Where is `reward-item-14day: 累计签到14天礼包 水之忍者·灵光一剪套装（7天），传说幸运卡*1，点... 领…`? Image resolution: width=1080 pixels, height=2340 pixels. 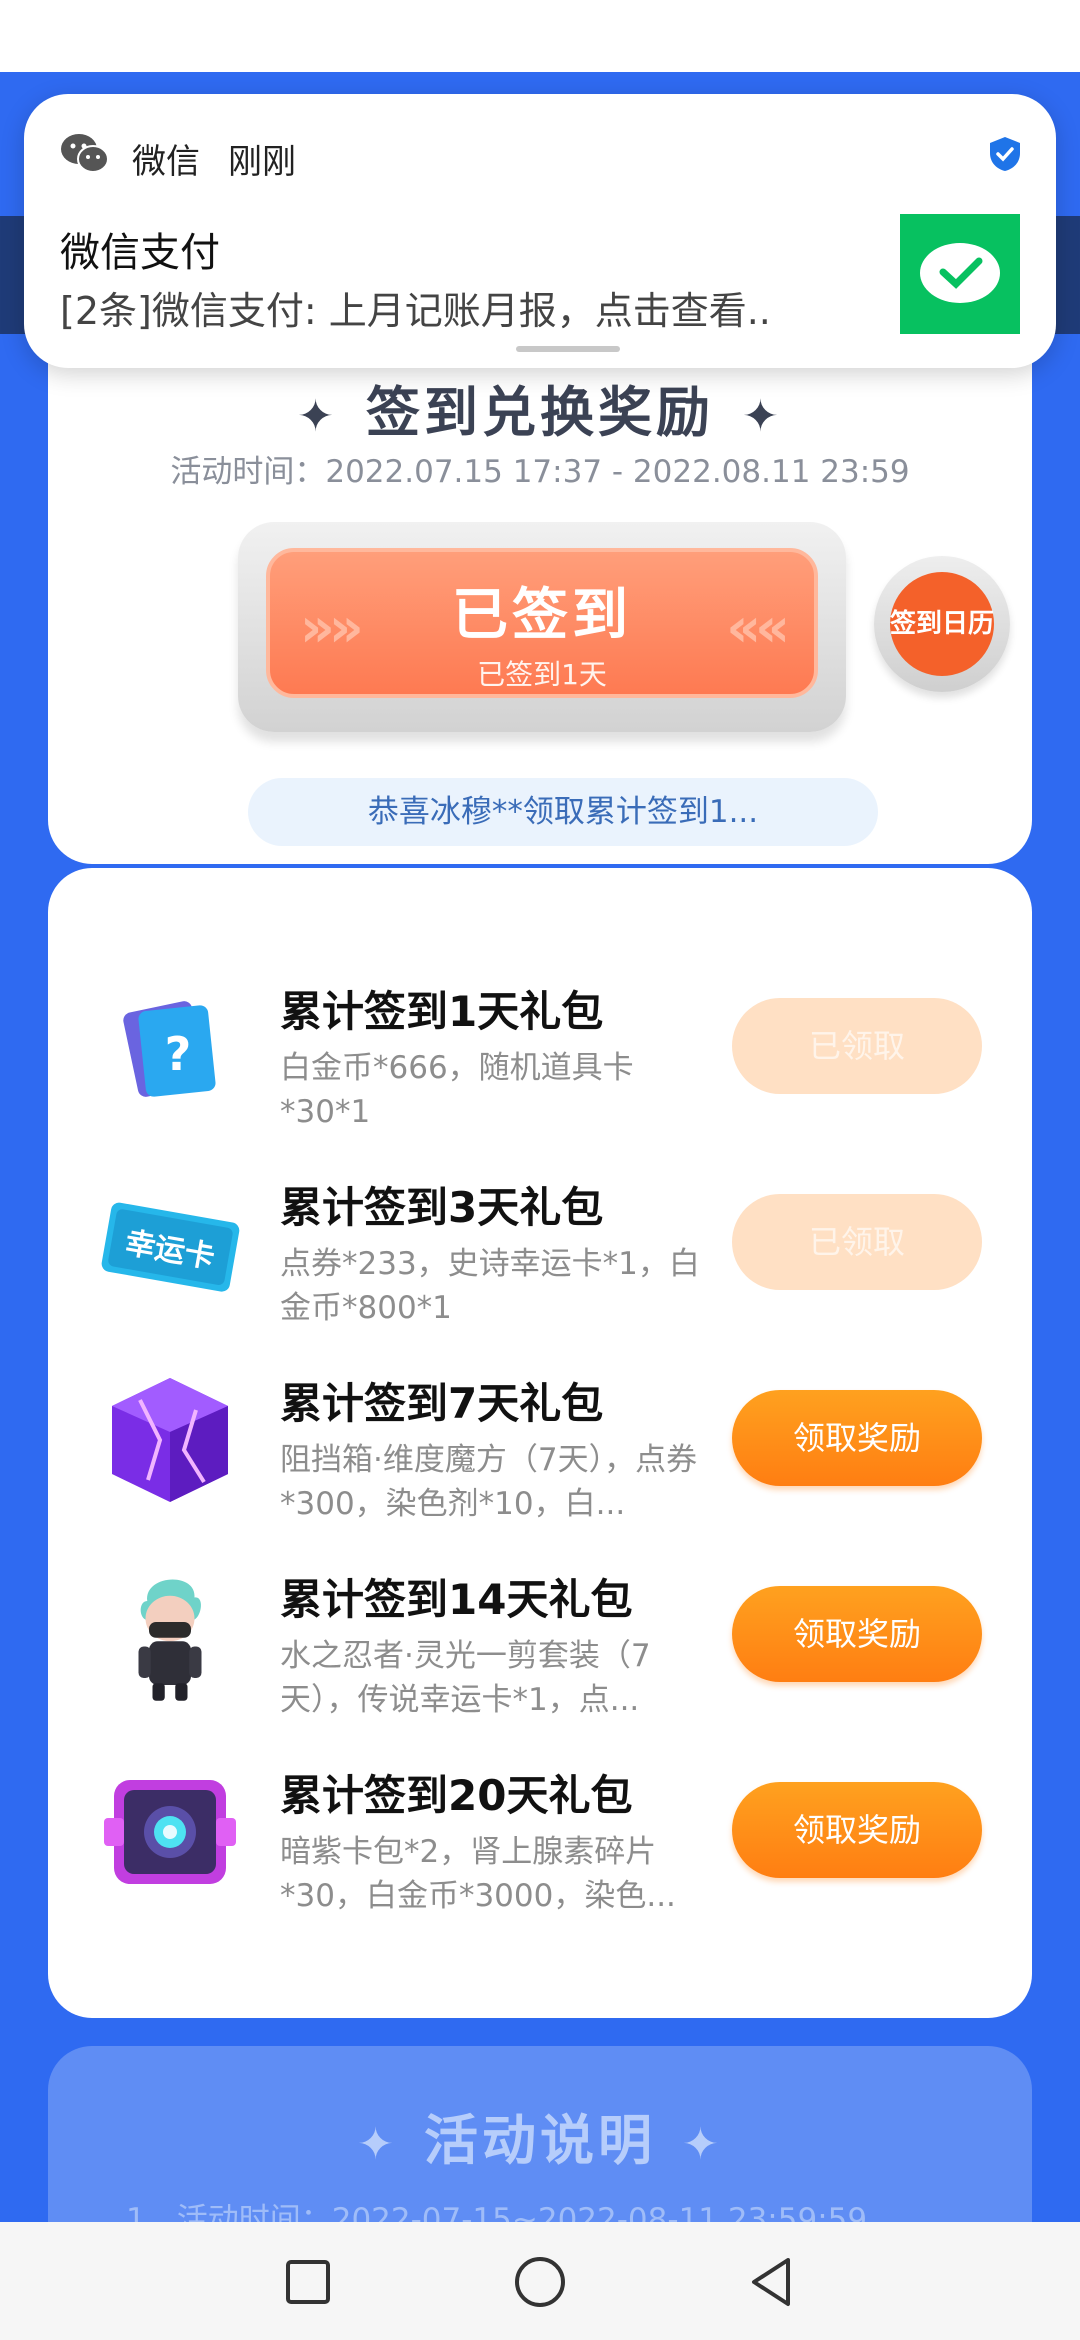 reward-item-14day: 累计签到14天礼包 水之忍者·灵光一剪套装（7天），传说幸运卡*1，点... 领… is located at coordinates (540, 1661).